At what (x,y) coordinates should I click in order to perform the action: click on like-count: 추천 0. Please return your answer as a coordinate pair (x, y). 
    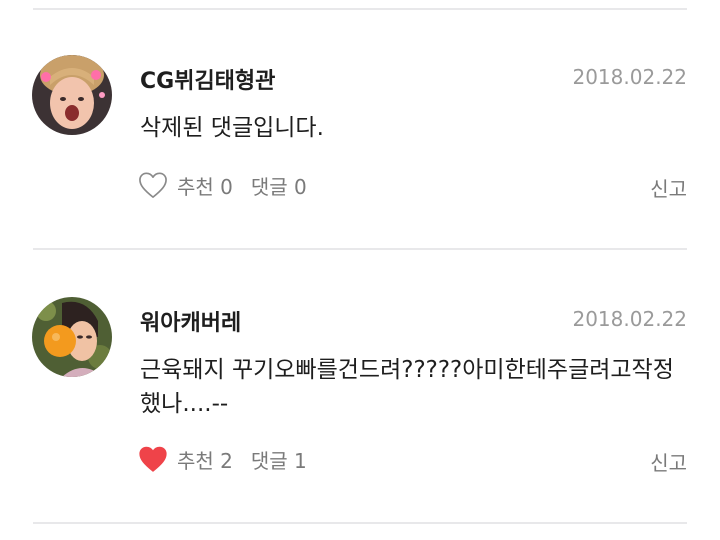
    Looking at the image, I should click on (205, 185).